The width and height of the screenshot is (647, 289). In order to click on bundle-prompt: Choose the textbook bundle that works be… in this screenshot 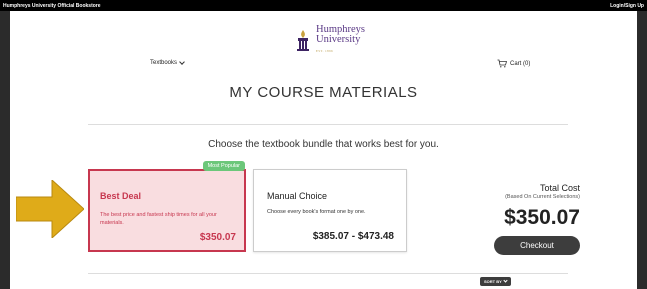, I will do `click(323, 144)`.